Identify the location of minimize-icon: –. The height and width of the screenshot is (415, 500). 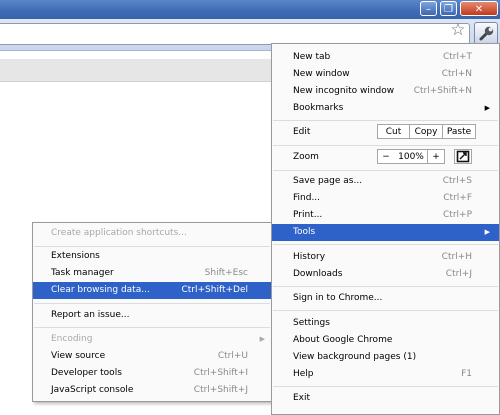
(428, 9).